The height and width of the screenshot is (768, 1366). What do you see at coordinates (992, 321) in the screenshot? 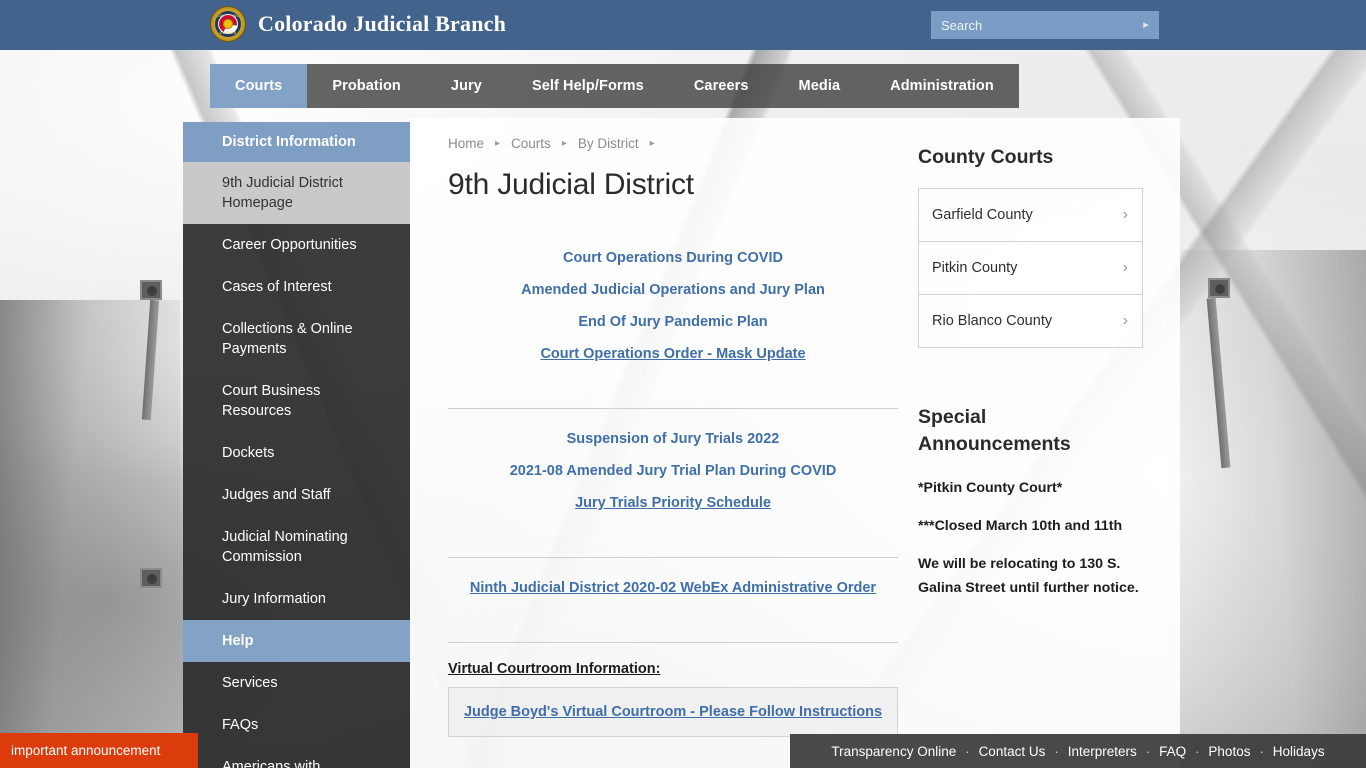
I see `county-label: Rio Blanco County` at bounding box center [992, 321].